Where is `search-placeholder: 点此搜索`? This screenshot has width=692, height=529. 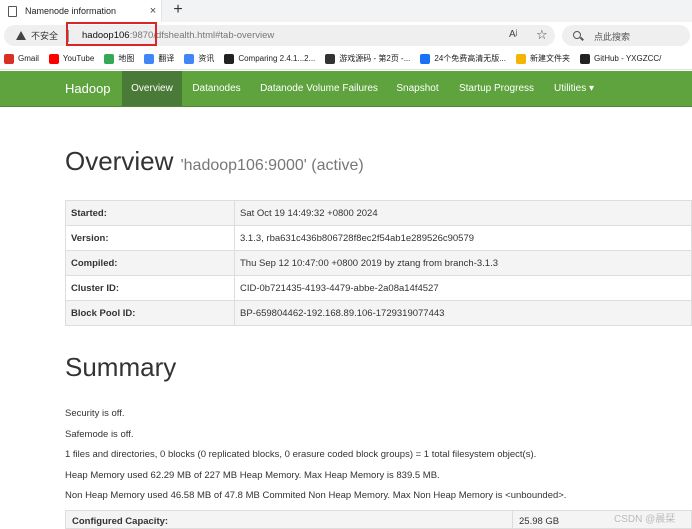
search-placeholder: 点此搜索 is located at coordinates (612, 37).